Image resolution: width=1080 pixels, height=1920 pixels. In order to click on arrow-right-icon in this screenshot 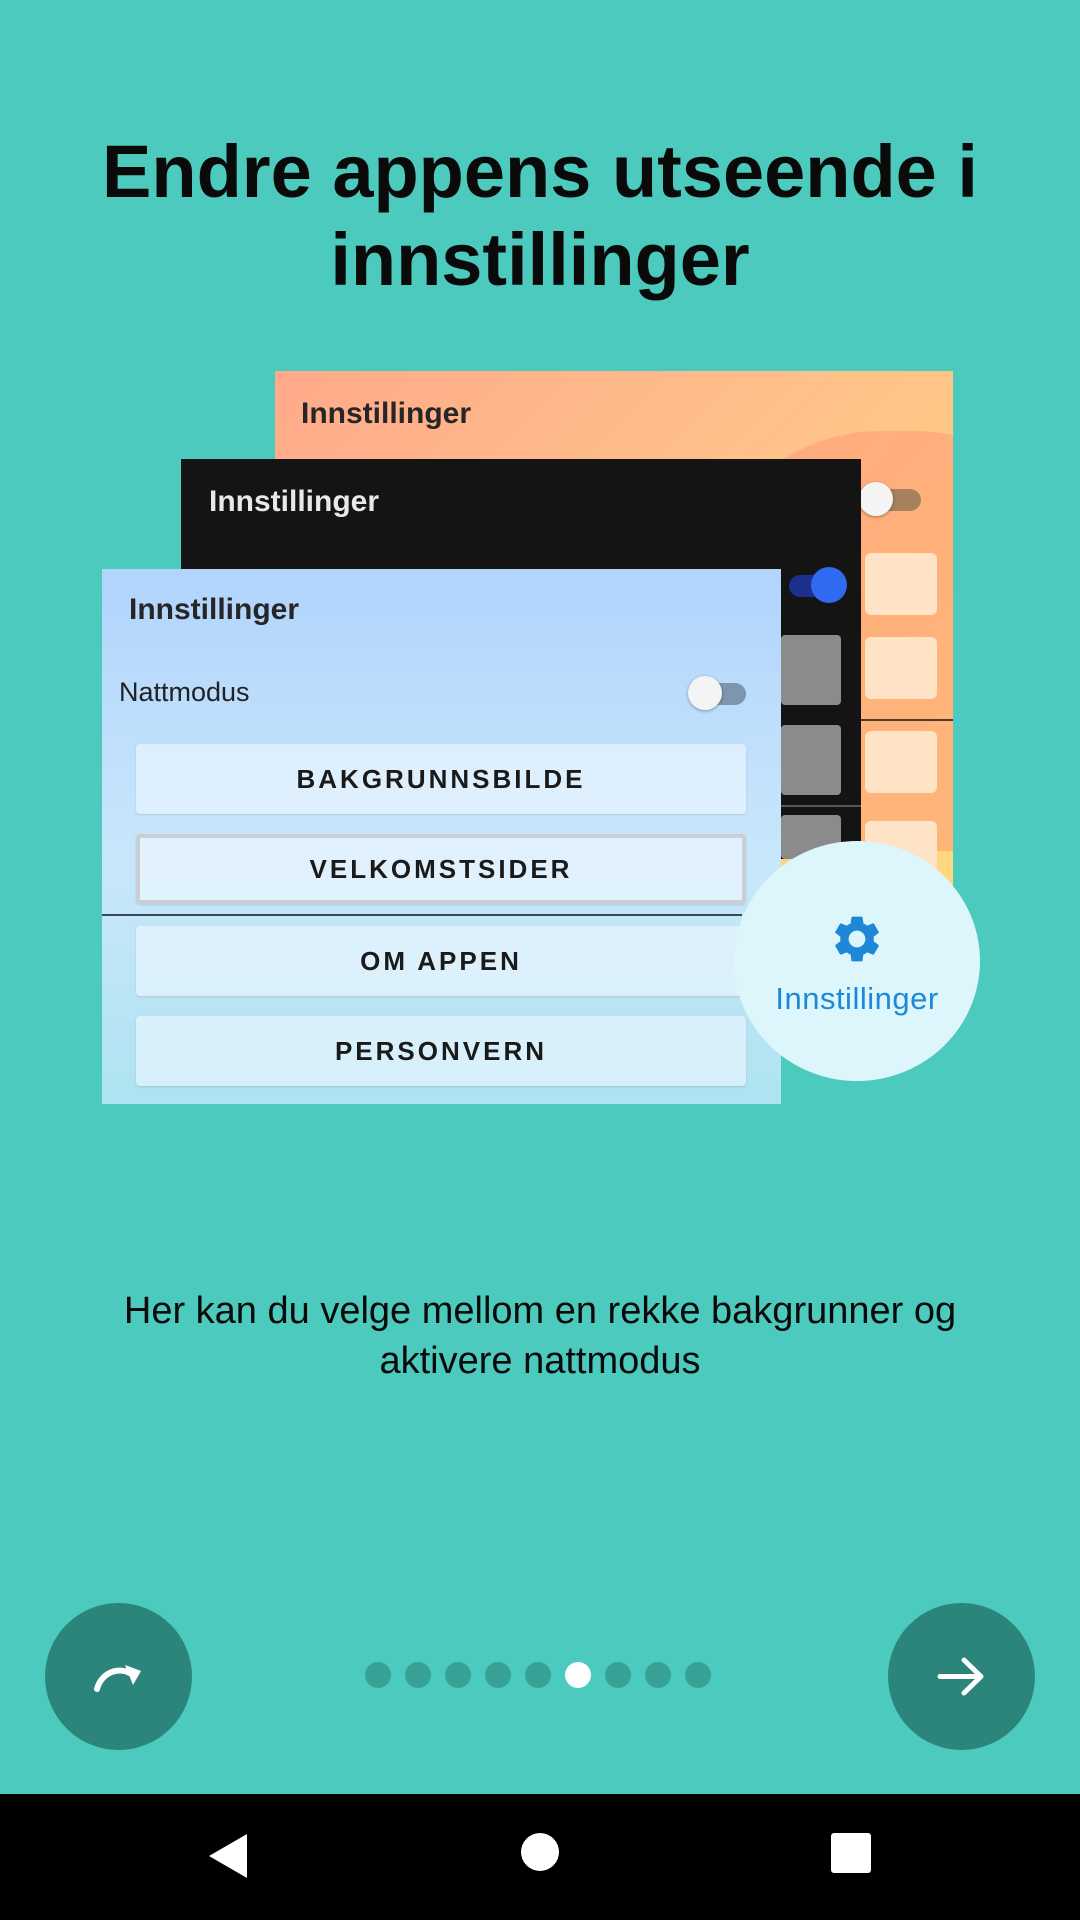, I will do `click(960, 1676)`.